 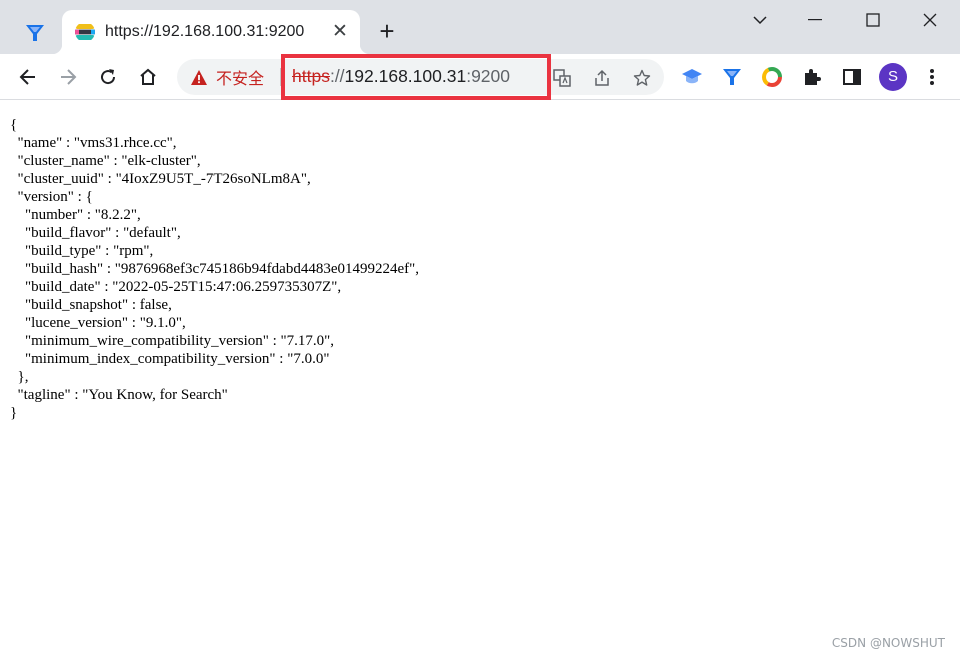 I want to click on extensions-puzzle-icon, so click(x=812, y=77).